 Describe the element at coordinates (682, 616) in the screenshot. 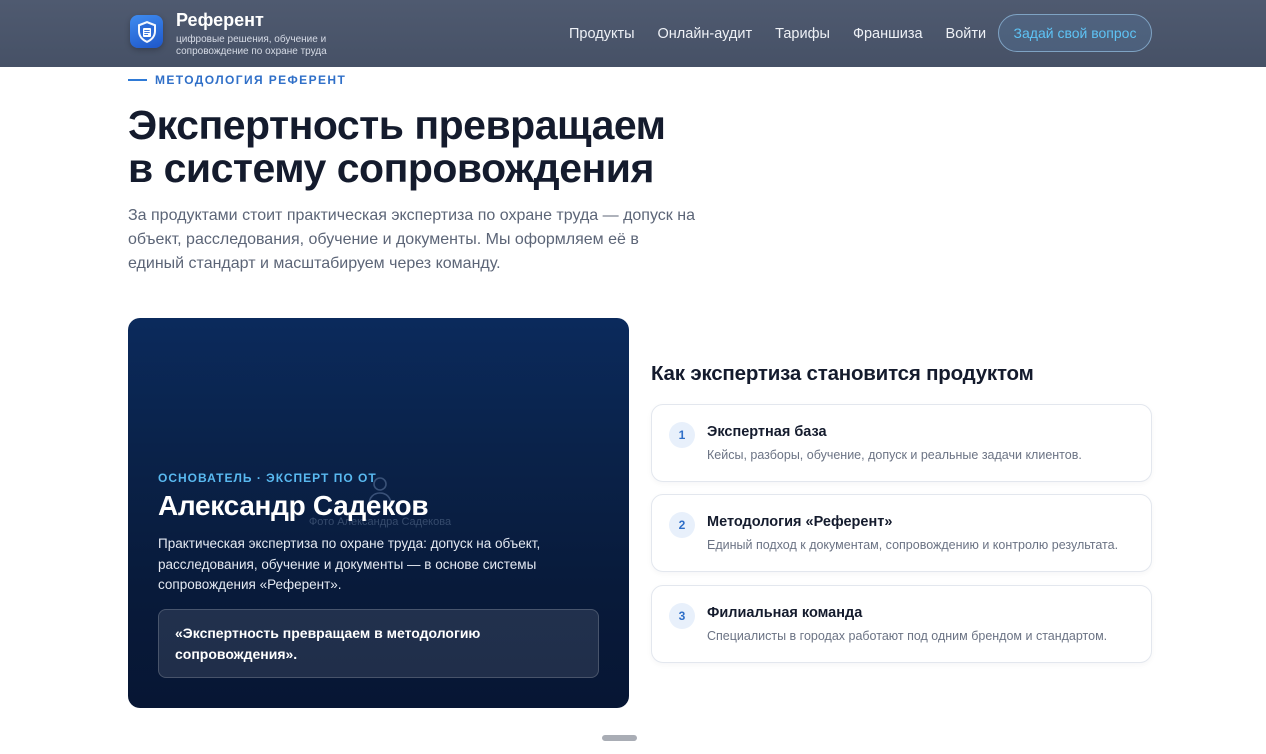

I see `step-number: 3` at that location.